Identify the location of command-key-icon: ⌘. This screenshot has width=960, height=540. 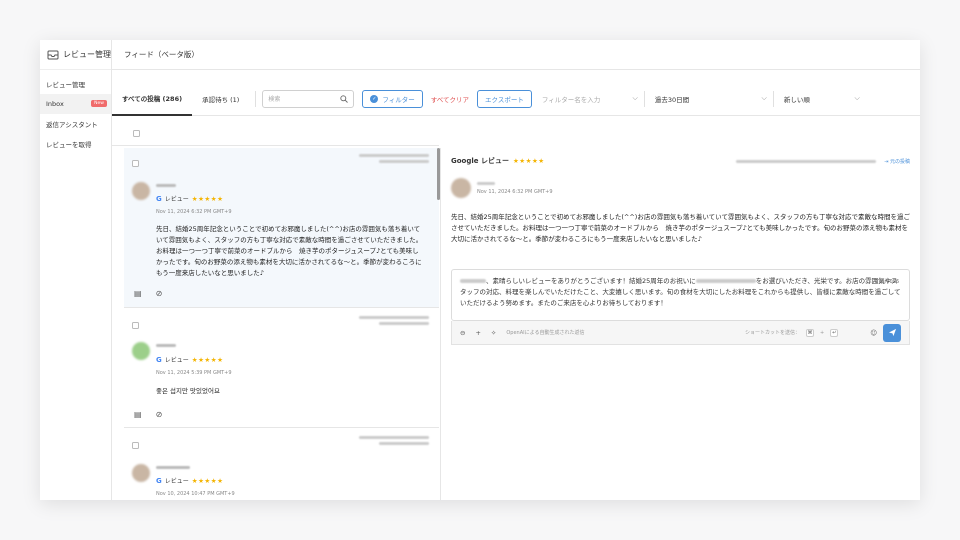
(810, 332).